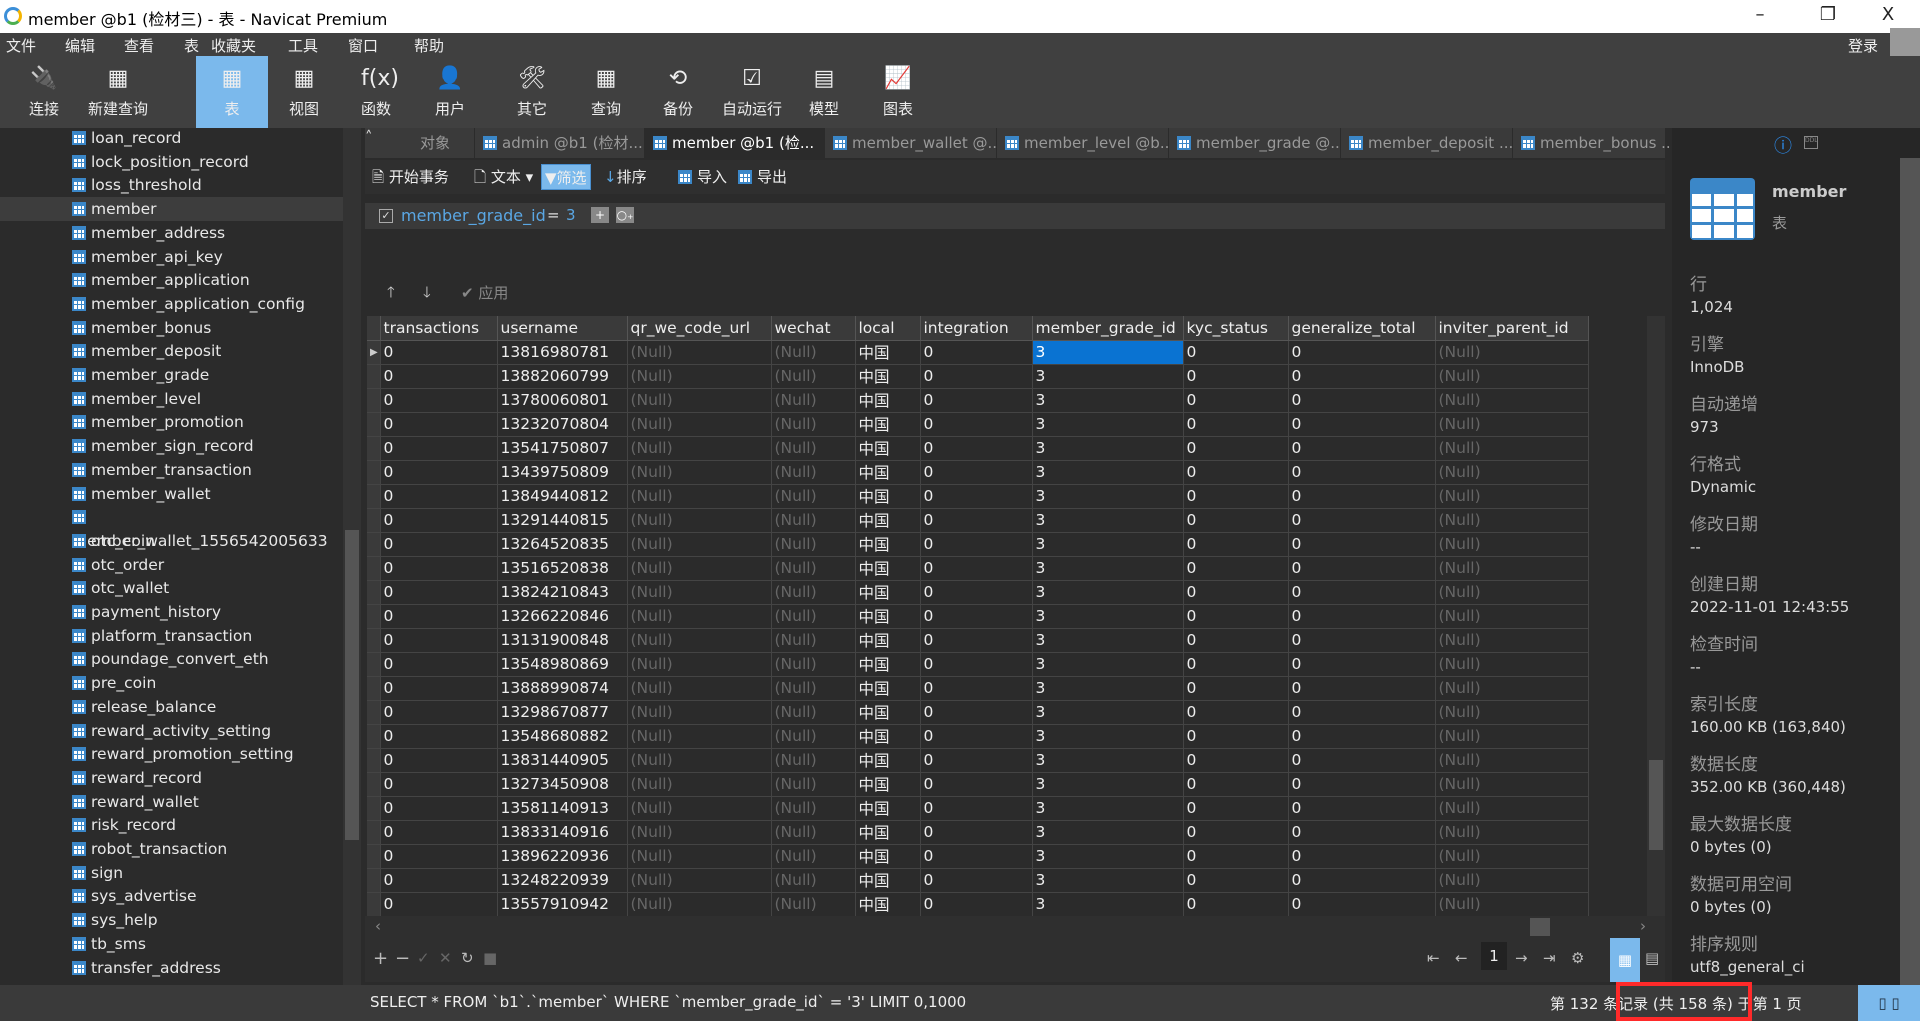 The image size is (1920, 1021). Describe the element at coordinates (467, 958) in the screenshot. I see `refresh-icon: ↻` at that location.